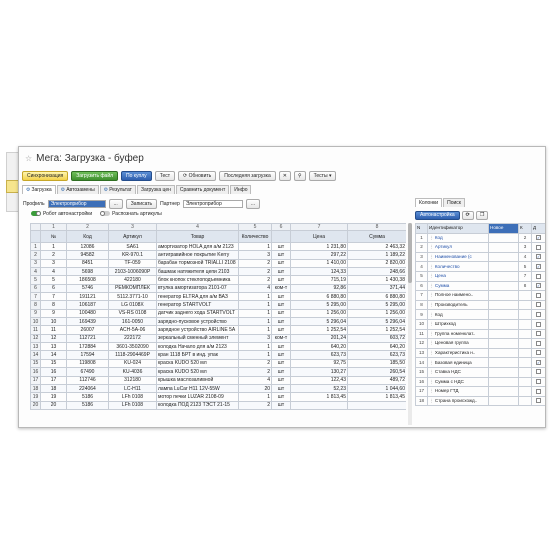  What do you see at coordinates (132, 280) in the screenshot?
I see `table-cell: 422180` at bounding box center [132, 280].